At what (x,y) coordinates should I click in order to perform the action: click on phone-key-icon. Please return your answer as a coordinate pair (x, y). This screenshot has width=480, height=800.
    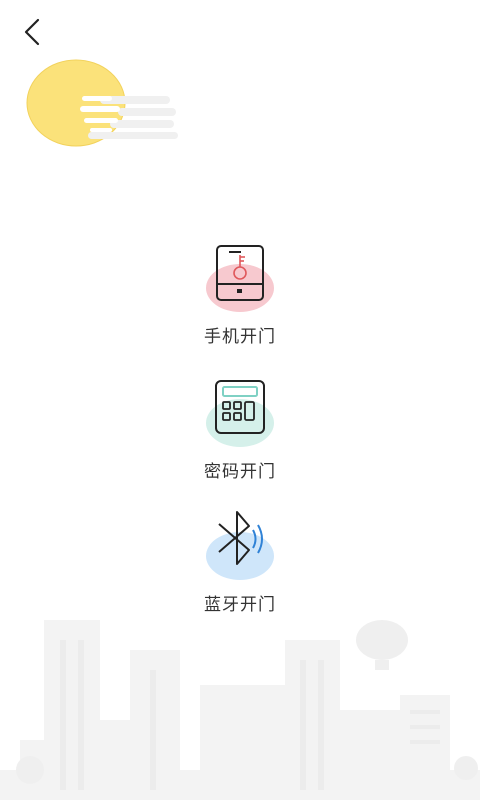
    Looking at the image, I should click on (240, 278).